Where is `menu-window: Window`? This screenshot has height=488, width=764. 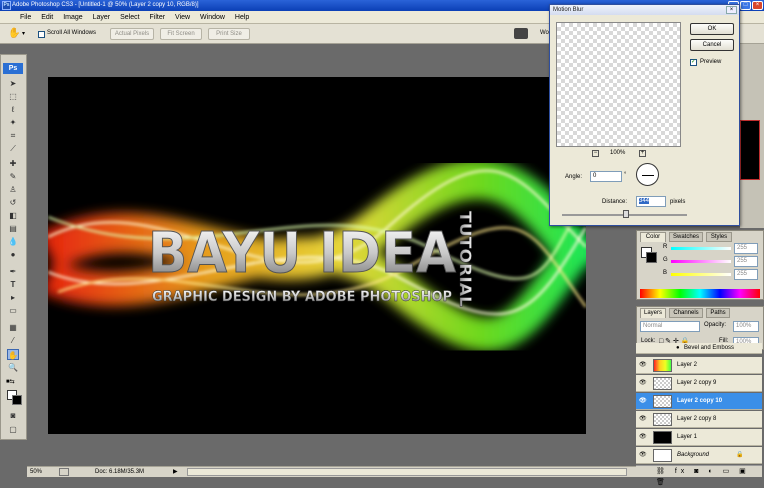 menu-window: Window is located at coordinates (212, 17).